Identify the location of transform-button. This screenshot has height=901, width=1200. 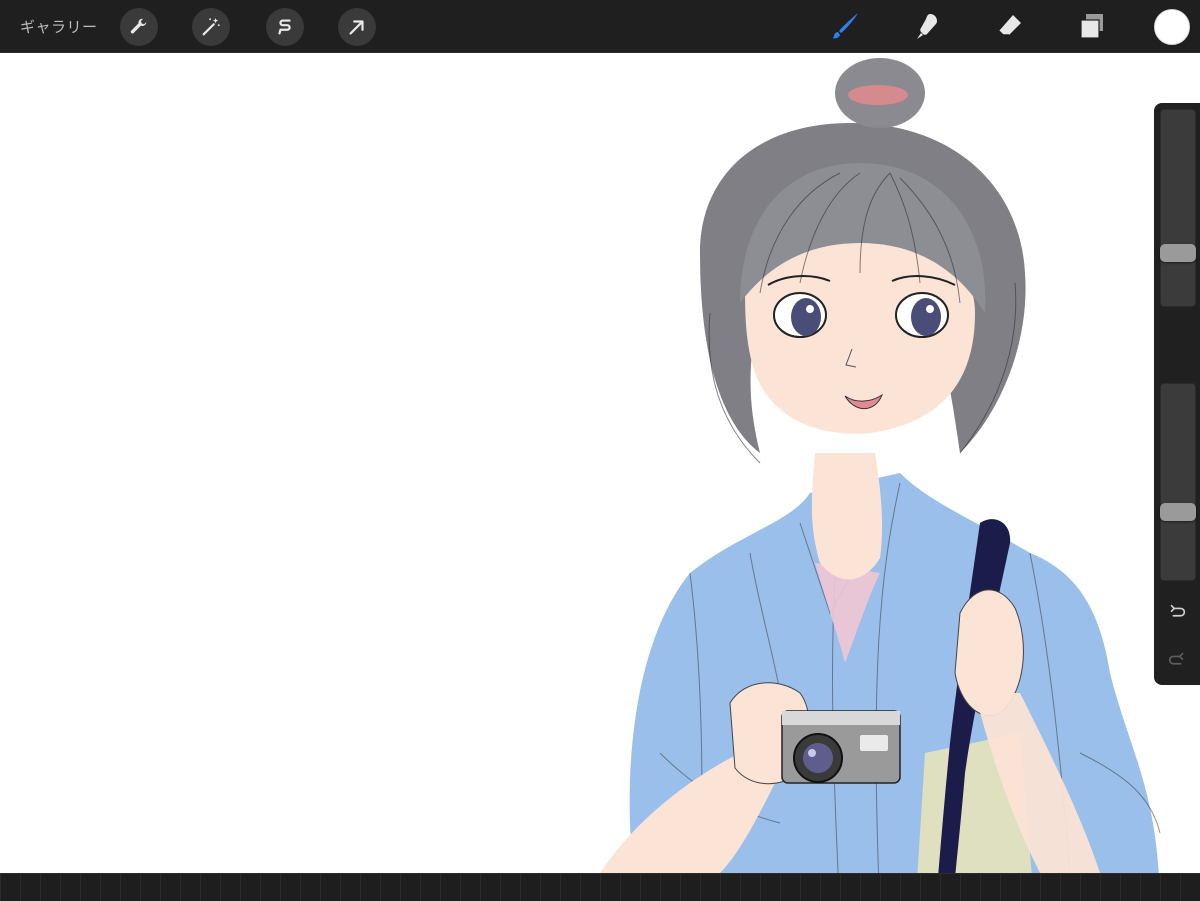
(357, 27).